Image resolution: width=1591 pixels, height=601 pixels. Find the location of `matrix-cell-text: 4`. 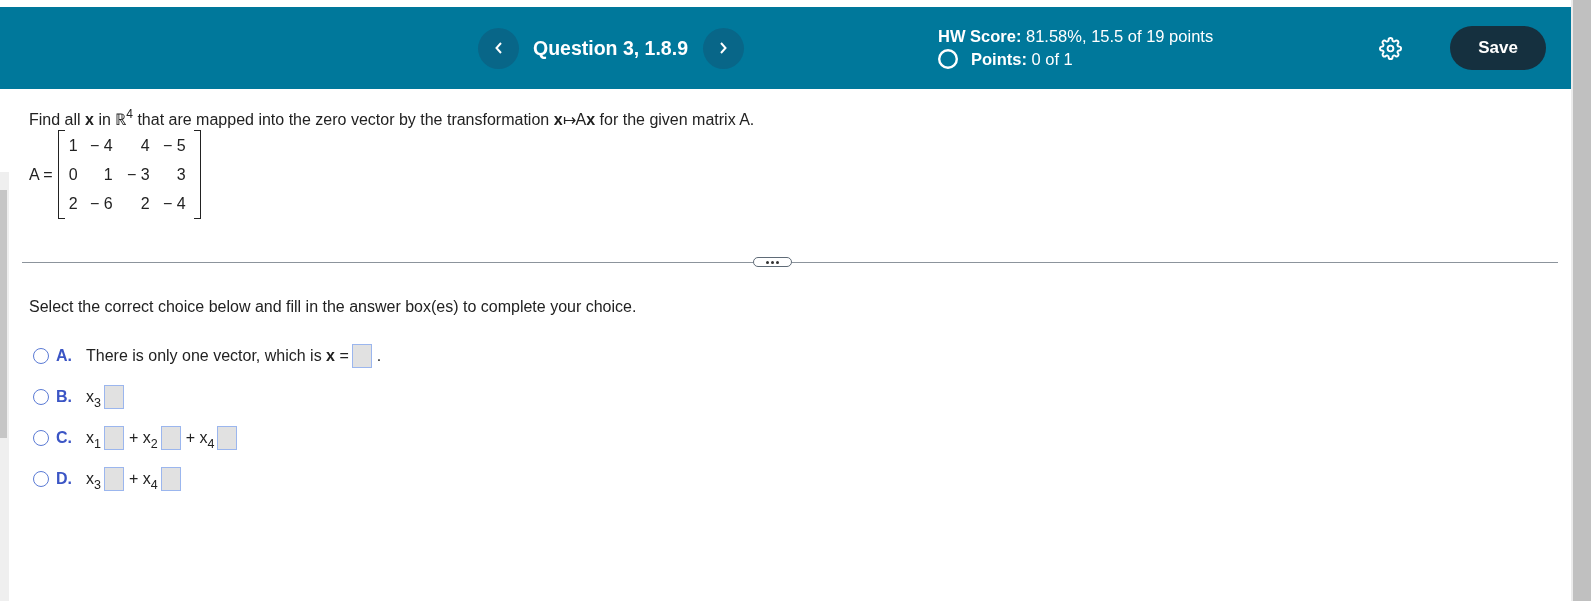

matrix-cell-text: 4 is located at coordinates (144, 145).